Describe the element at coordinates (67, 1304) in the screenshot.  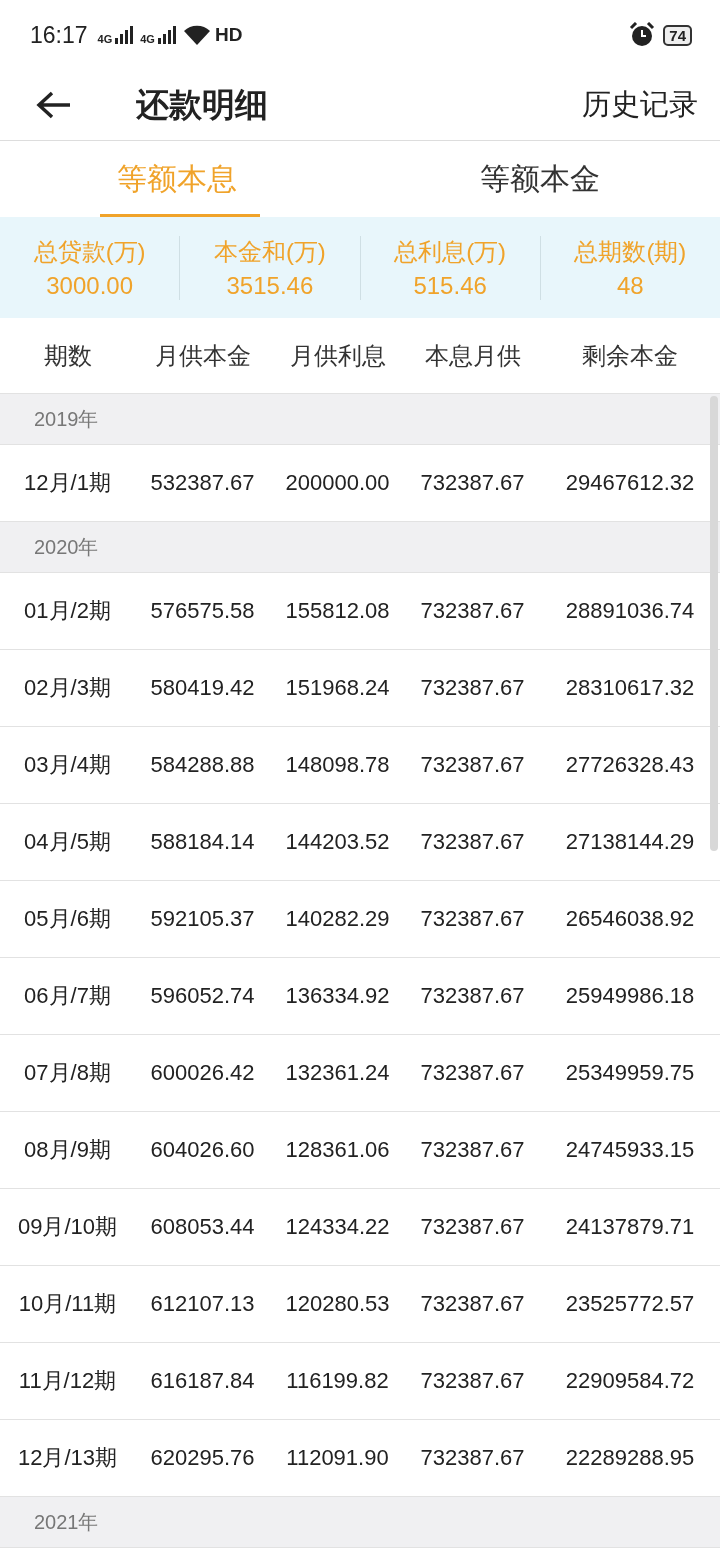
I see `table-cell-text: 10月/11期` at that location.